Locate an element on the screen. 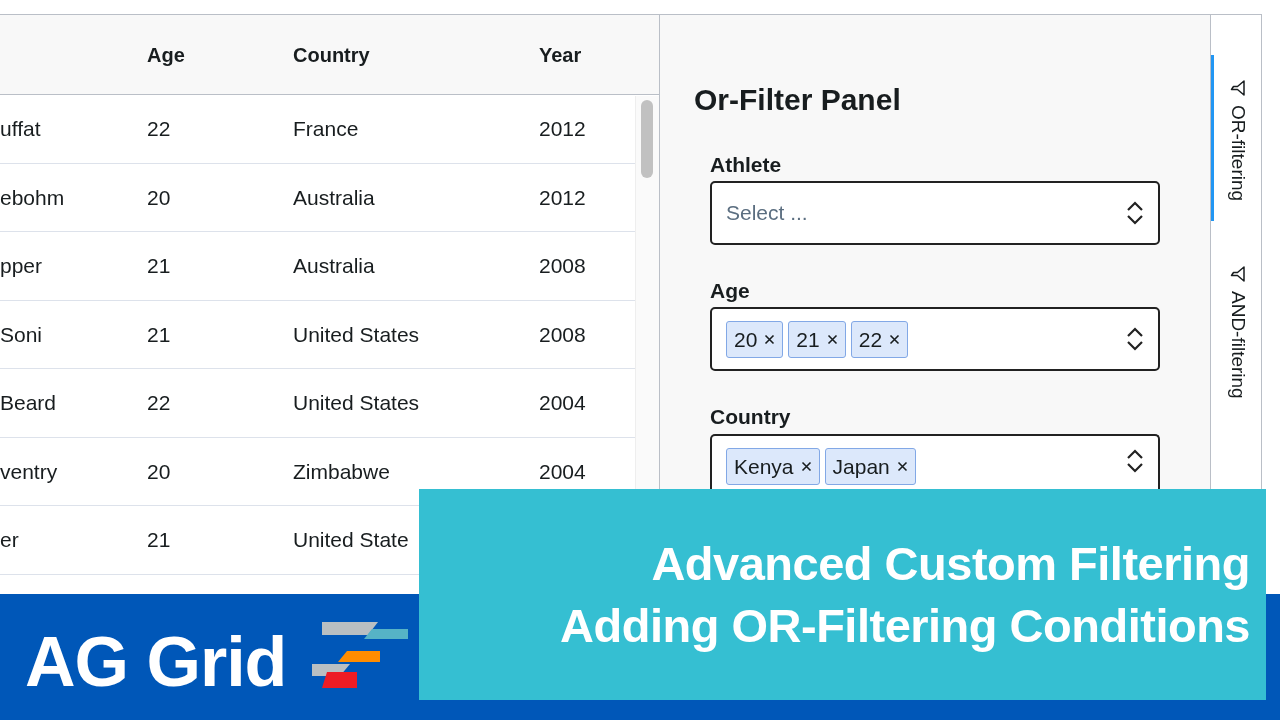 The height and width of the screenshot is (720, 1280). table-cell: er is located at coordinates (9, 539).